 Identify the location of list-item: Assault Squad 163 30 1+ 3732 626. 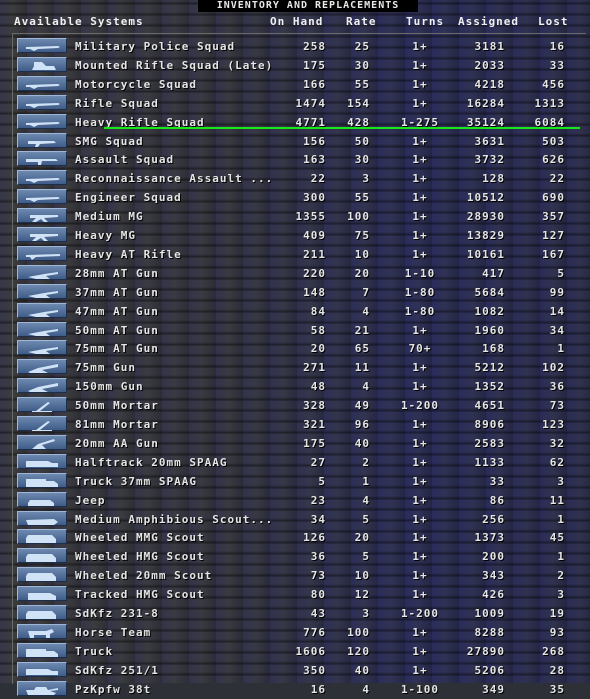
(295, 159).